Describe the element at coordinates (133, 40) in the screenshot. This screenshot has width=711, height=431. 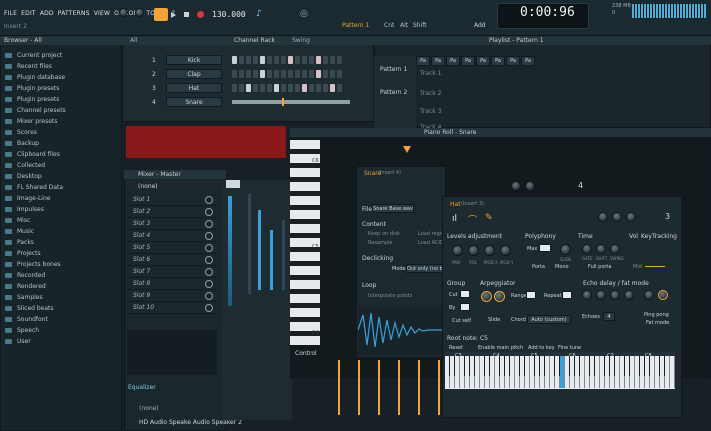
I see `channel-filter: All` at that location.